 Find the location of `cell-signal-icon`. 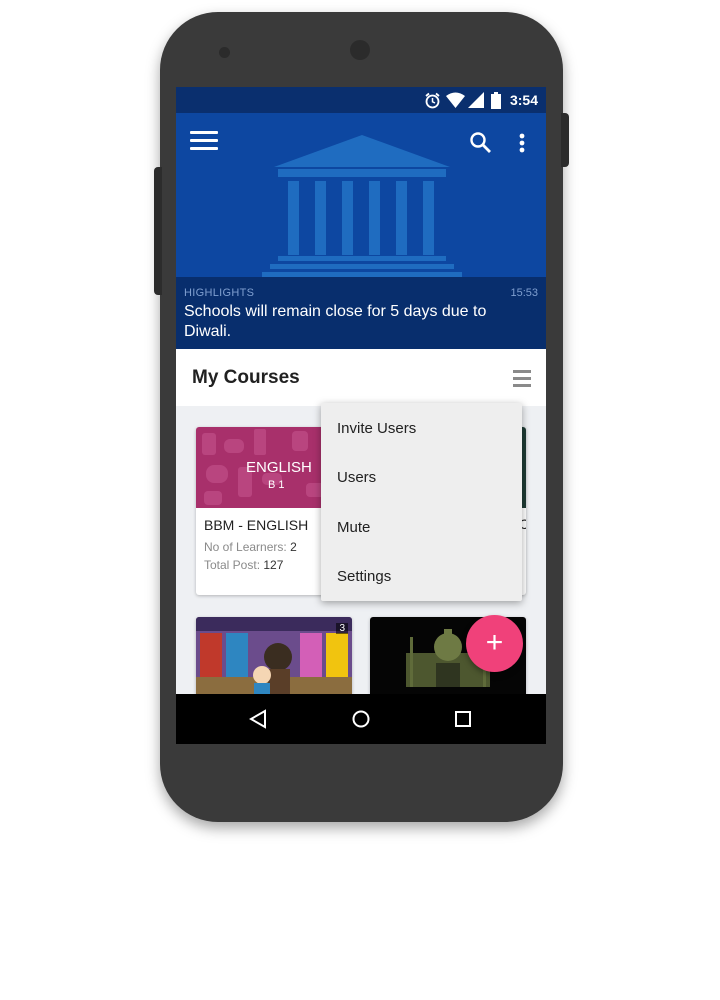

cell-signal-icon is located at coordinates (476, 100).